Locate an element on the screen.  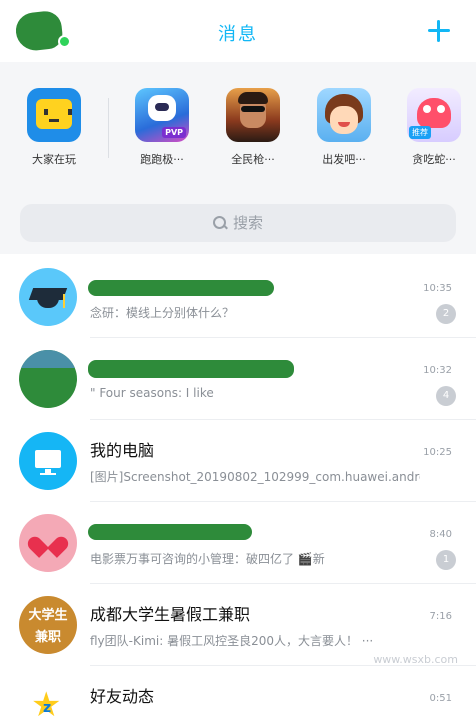
game-label: 出发吧··· is located at coordinates (344, 159).